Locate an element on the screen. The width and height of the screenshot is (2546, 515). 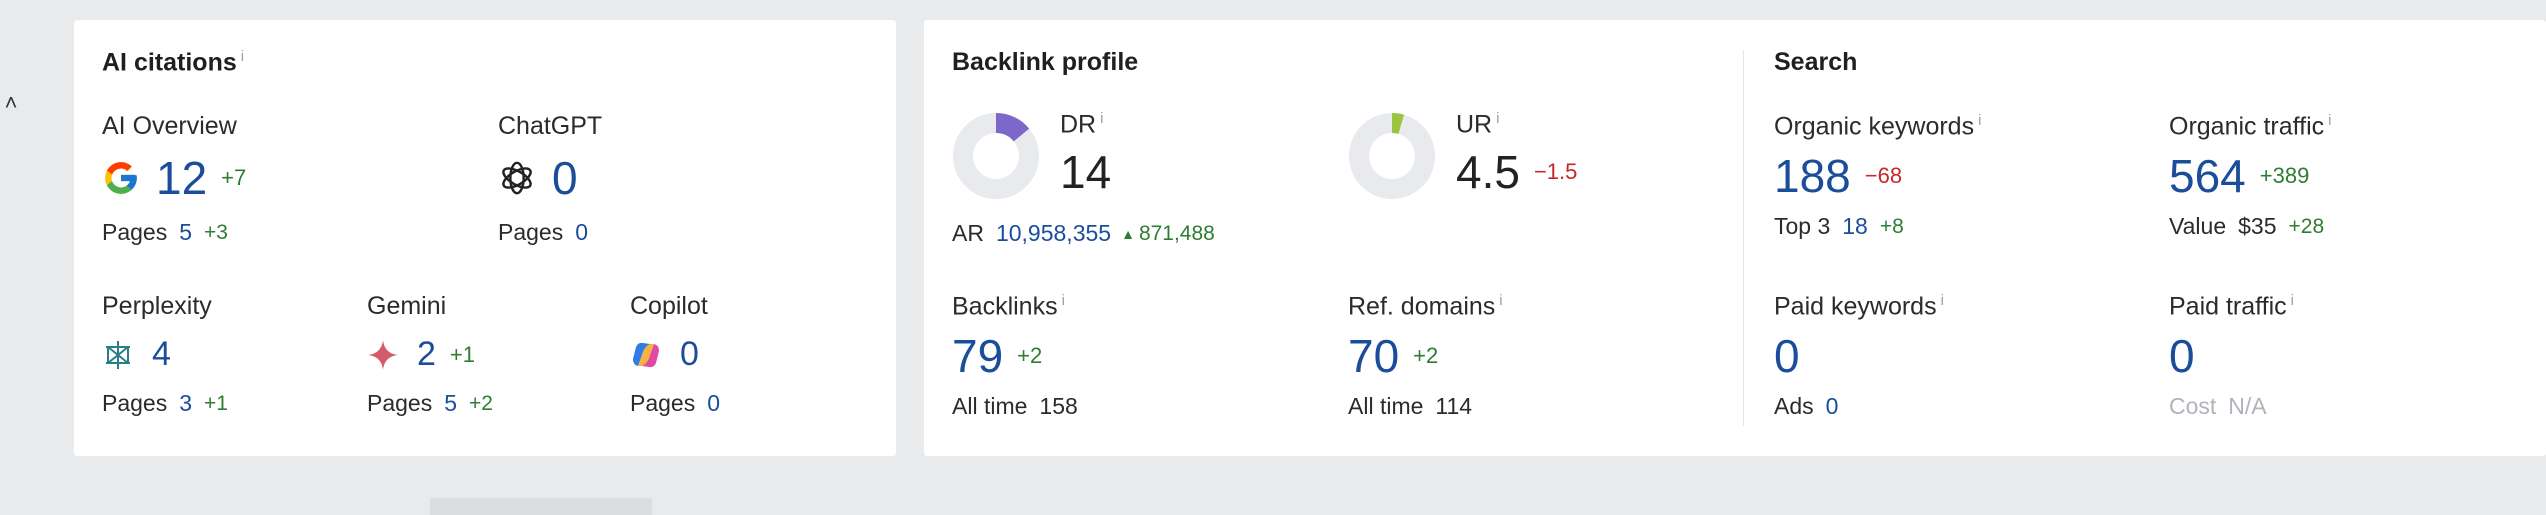
dr-label: DR is located at coordinates (1078, 124).